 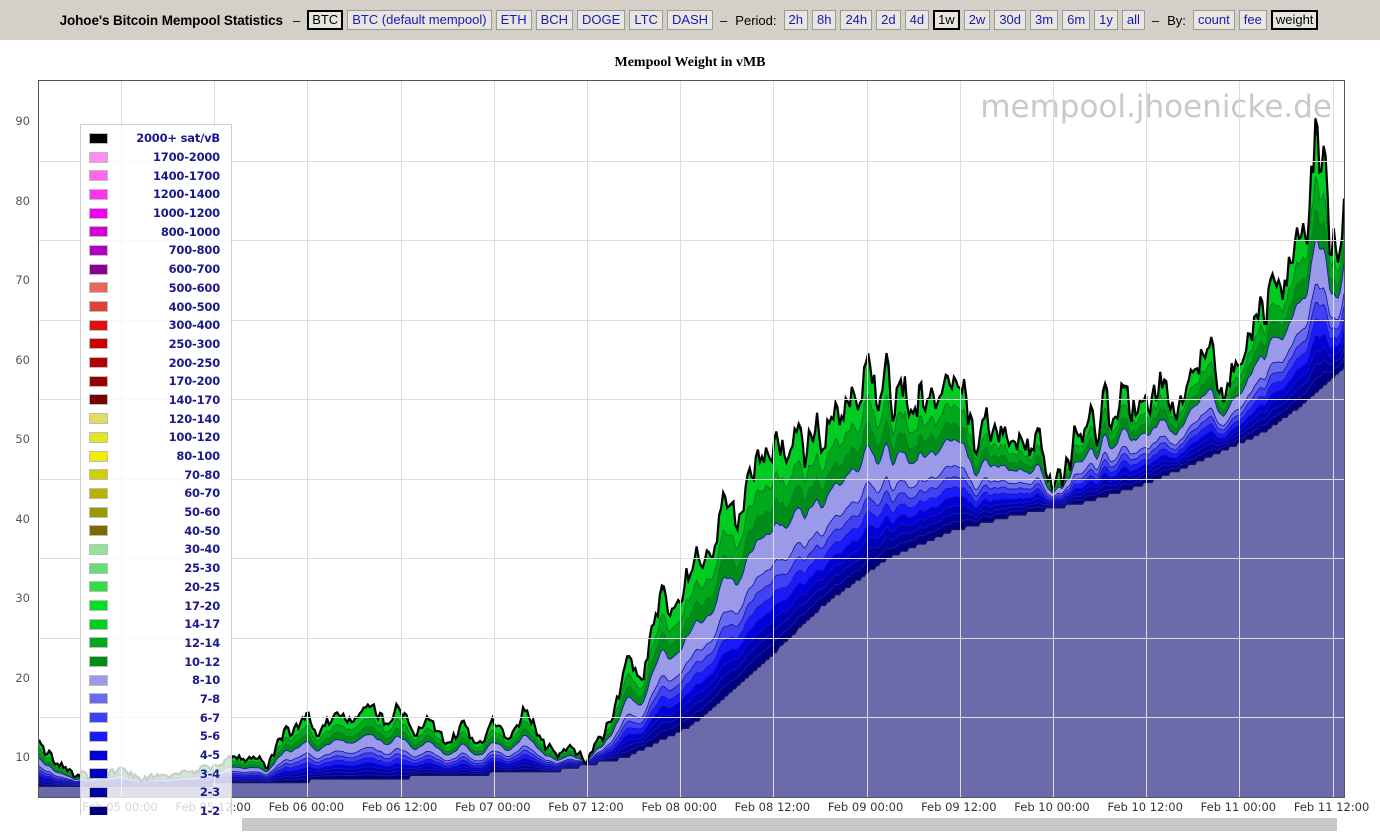 I want to click on period-button-24h: 24h, so click(x=856, y=20).